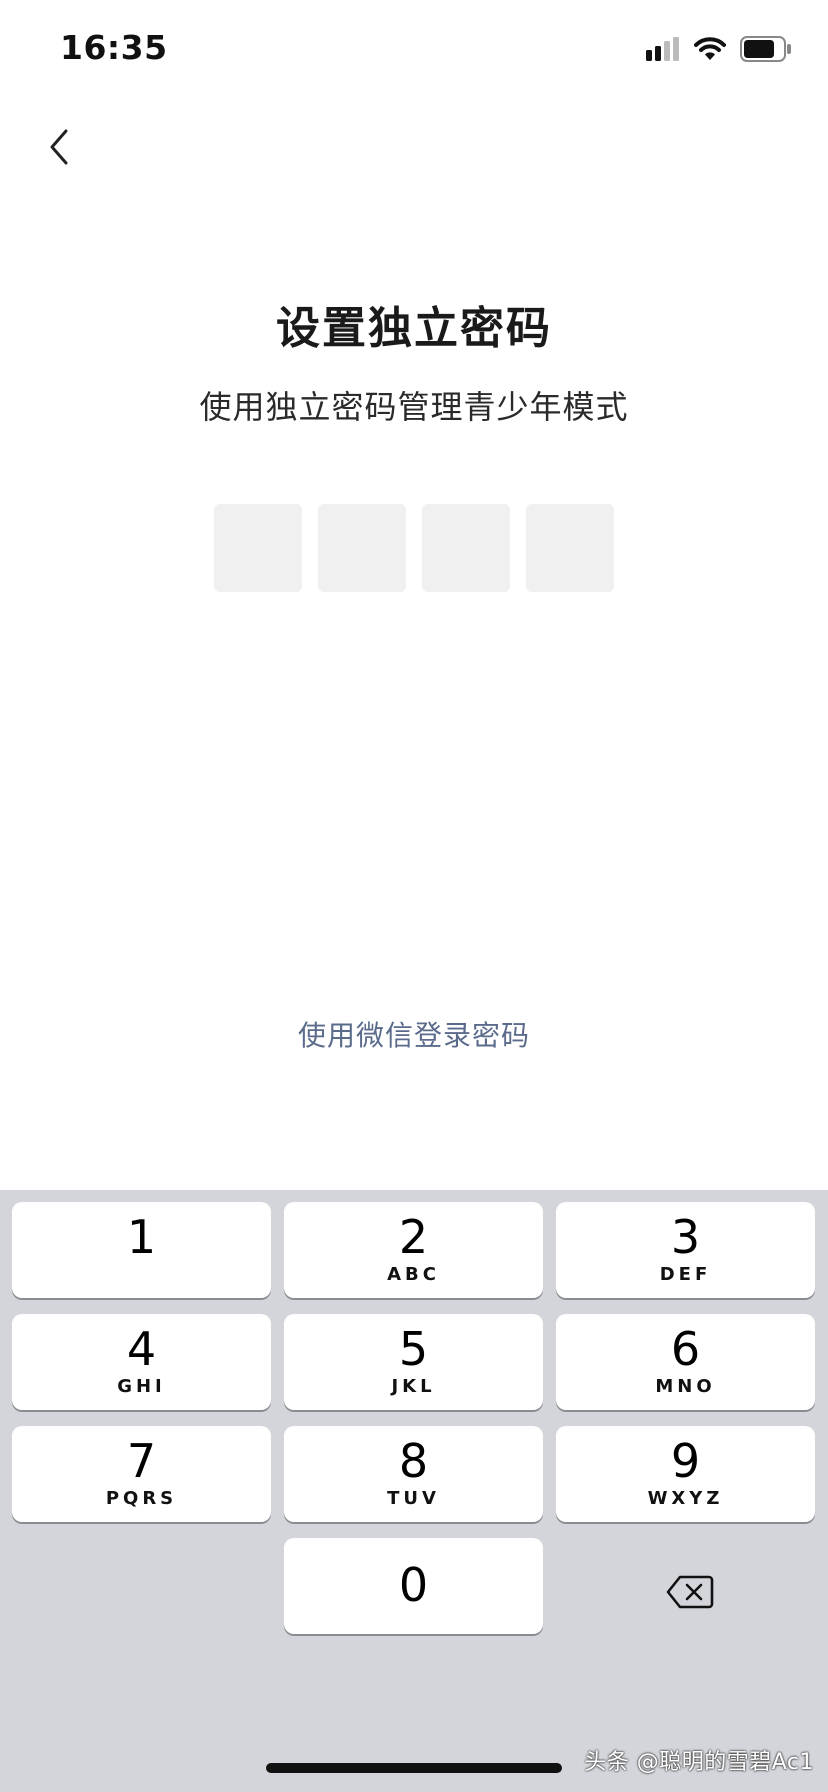 The width and height of the screenshot is (828, 1792). Describe the element at coordinates (414, 548) in the screenshot. I see `pin-input` at that location.